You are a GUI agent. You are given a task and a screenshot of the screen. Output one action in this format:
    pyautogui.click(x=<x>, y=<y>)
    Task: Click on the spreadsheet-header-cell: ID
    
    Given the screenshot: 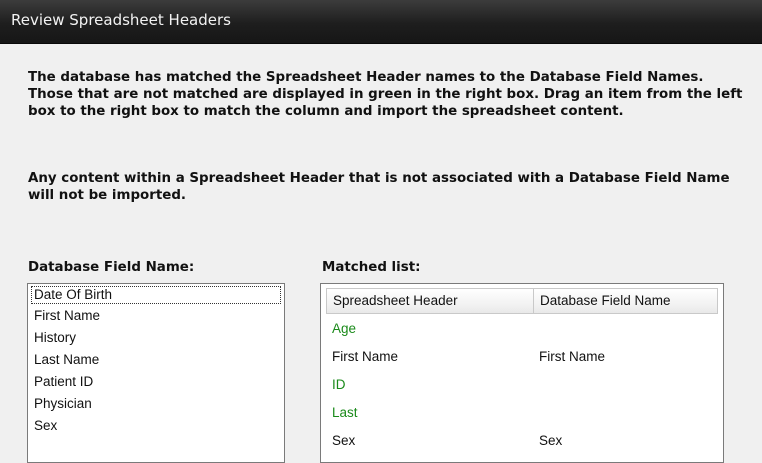 What is the action you would take?
    pyautogui.click(x=339, y=384)
    